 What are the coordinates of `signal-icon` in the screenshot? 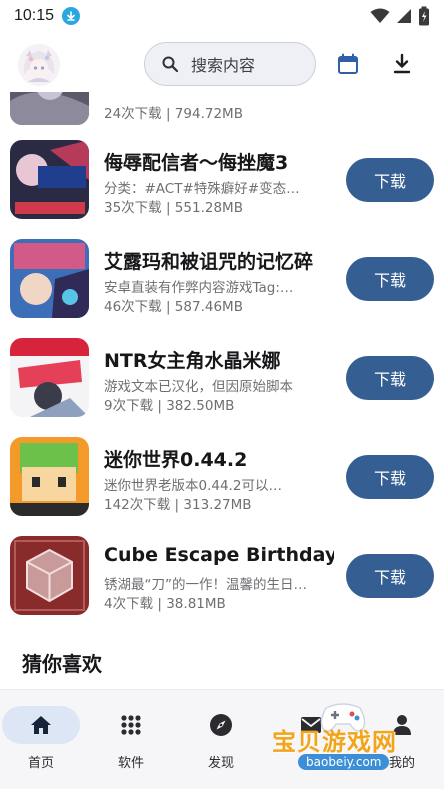 It's located at (404, 16).